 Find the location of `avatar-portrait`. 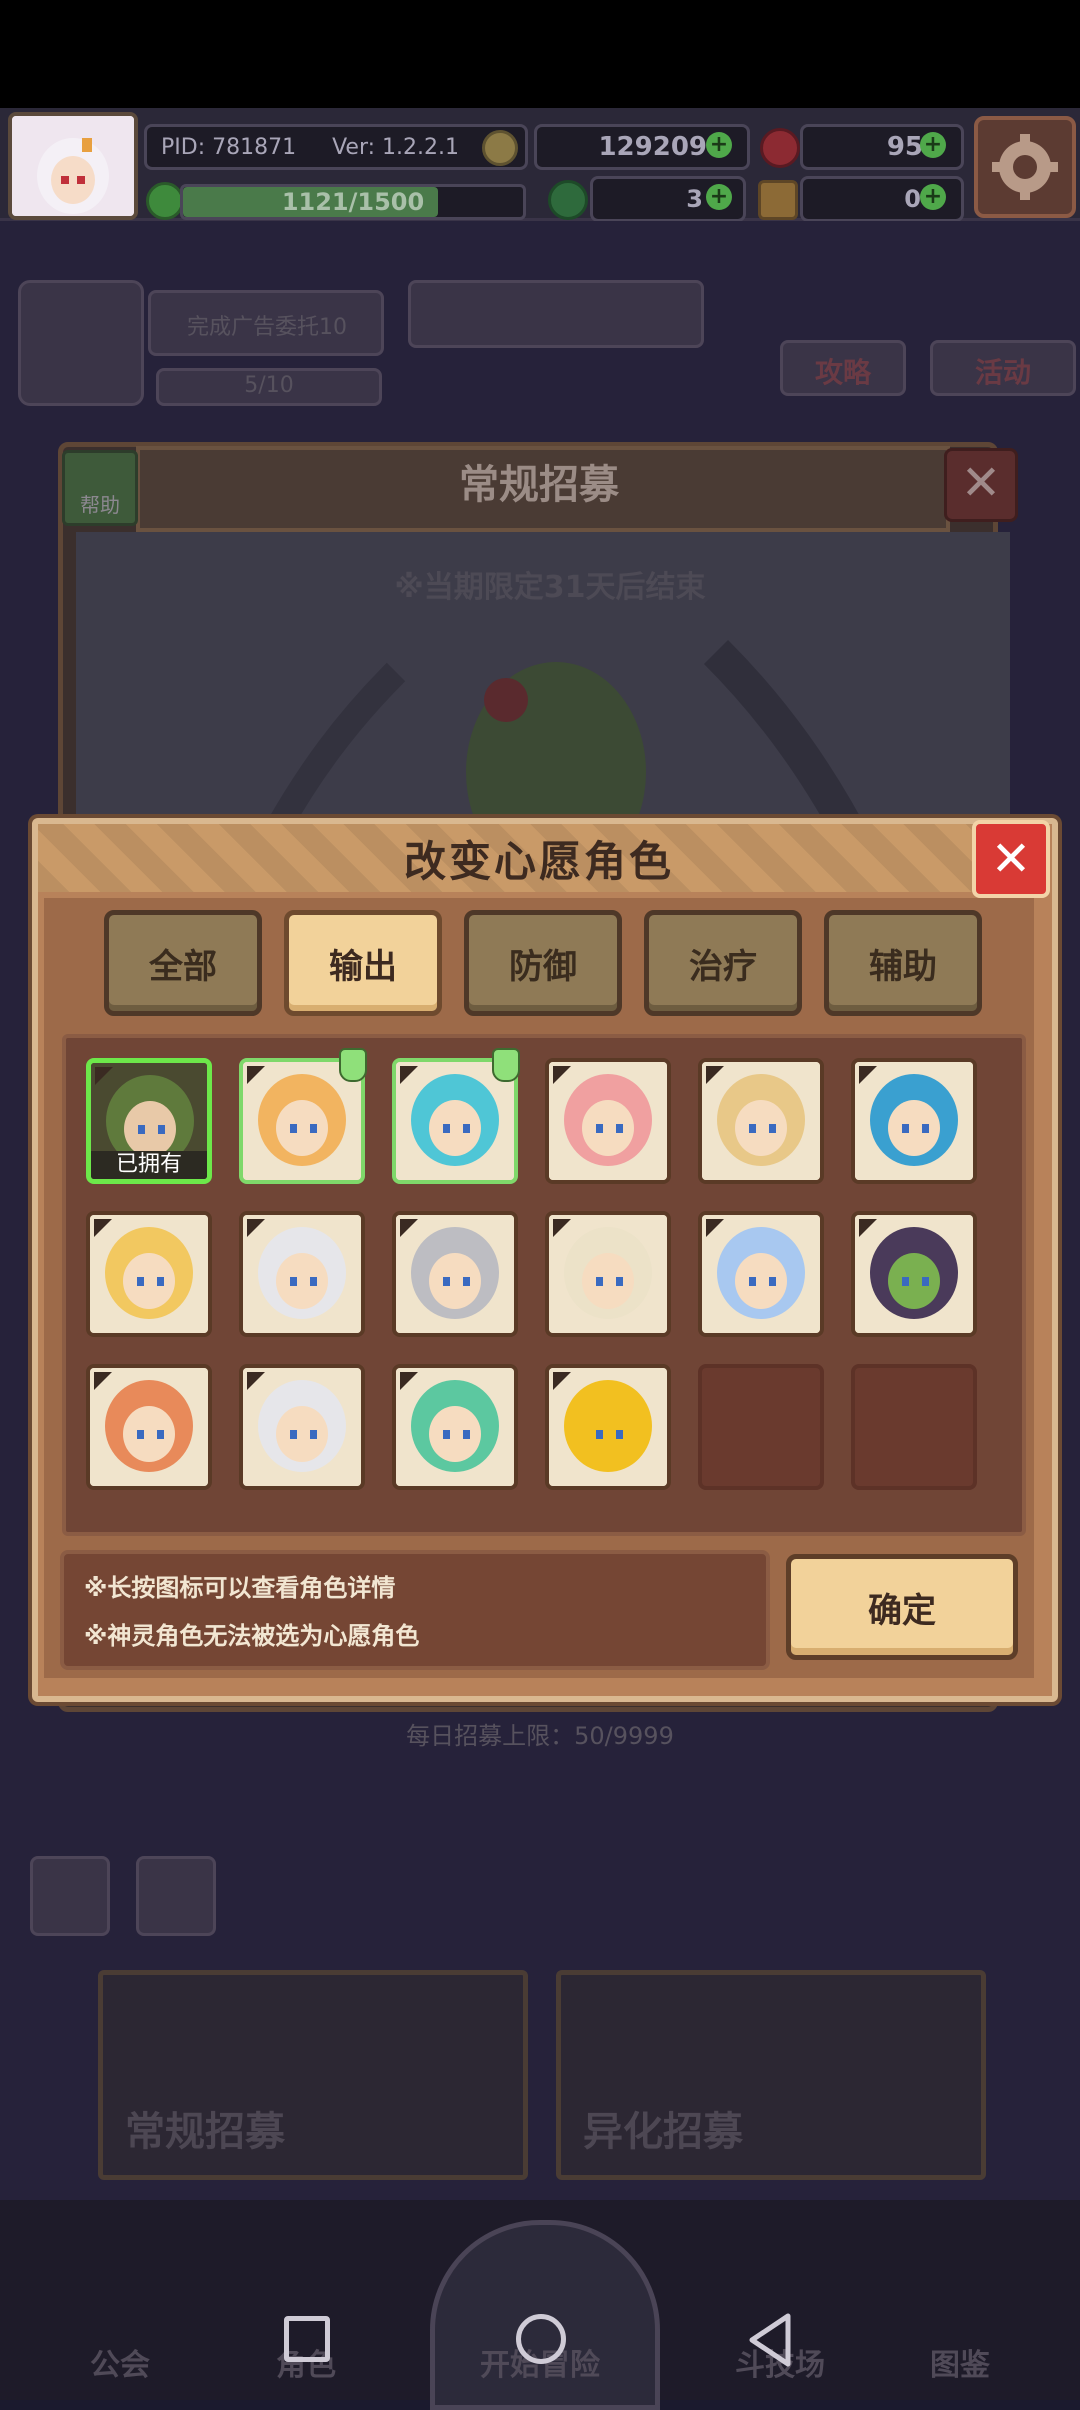

avatar-portrait is located at coordinates (73, 166).